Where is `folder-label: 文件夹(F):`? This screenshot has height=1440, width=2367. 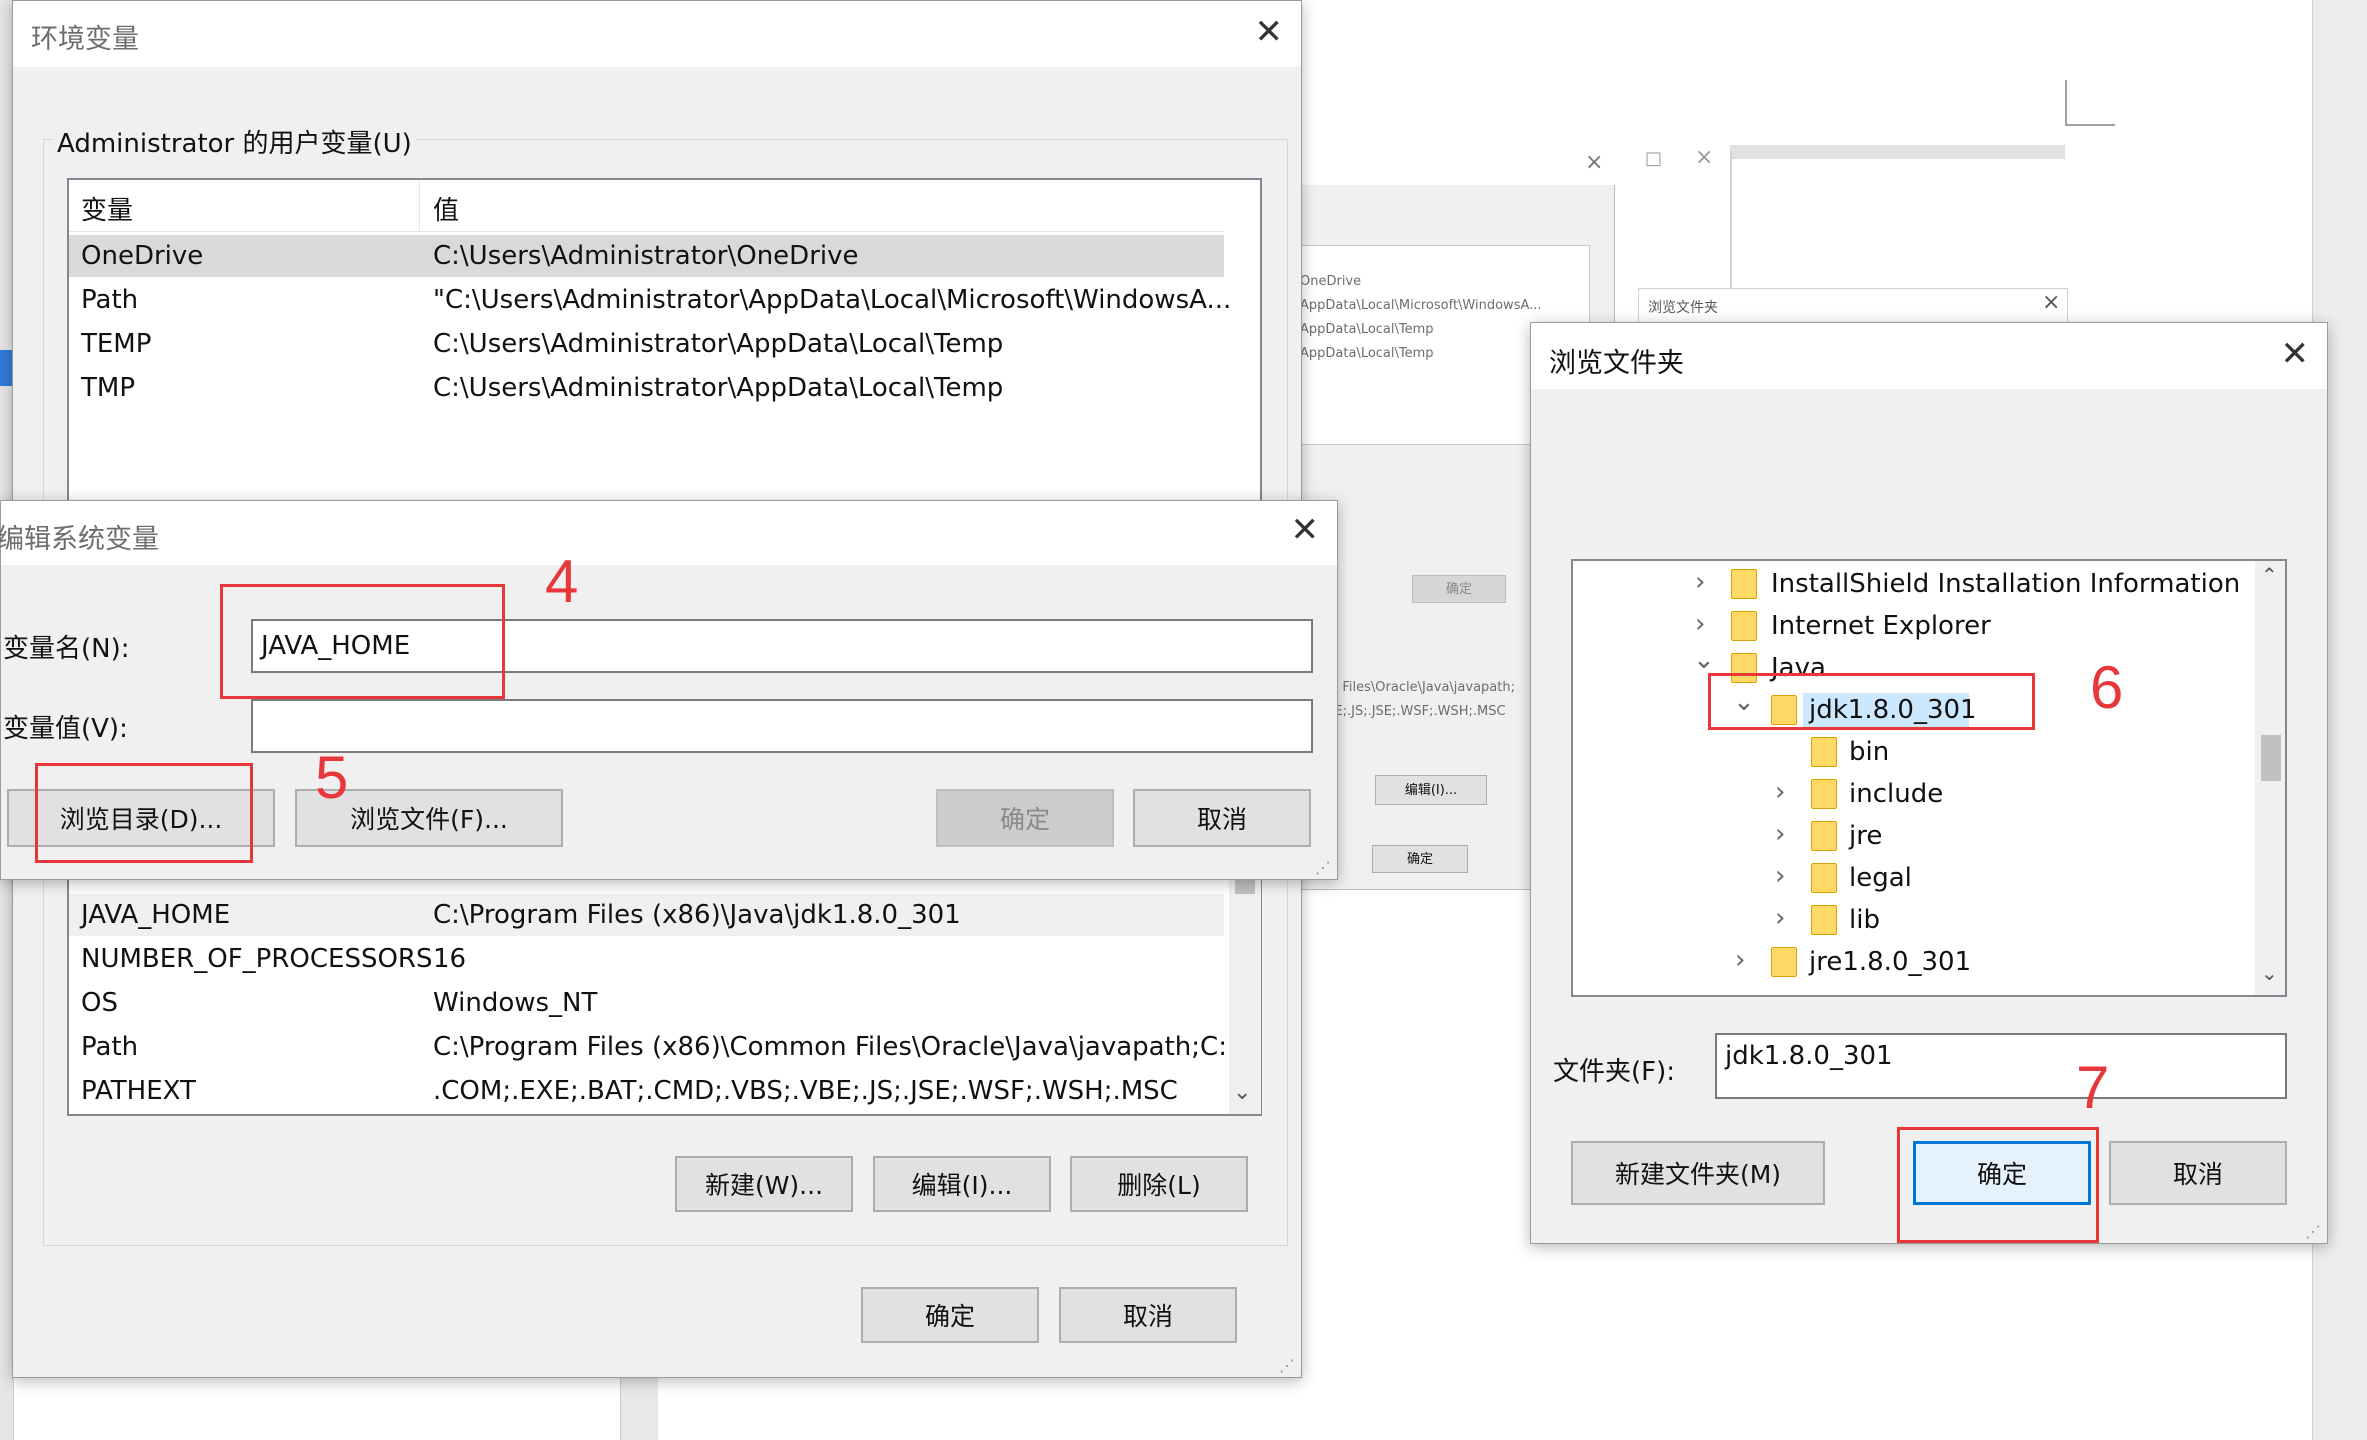
folder-label: 文件夹(F): is located at coordinates (1614, 1072).